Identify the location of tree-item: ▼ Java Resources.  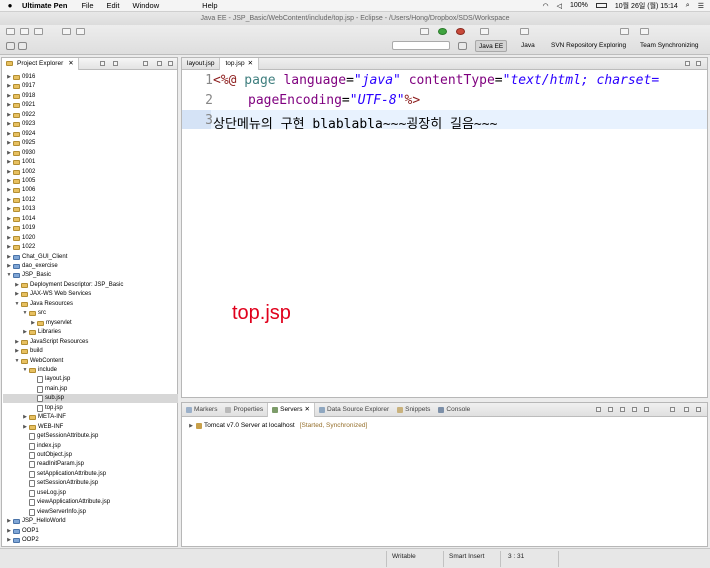
(43, 304).